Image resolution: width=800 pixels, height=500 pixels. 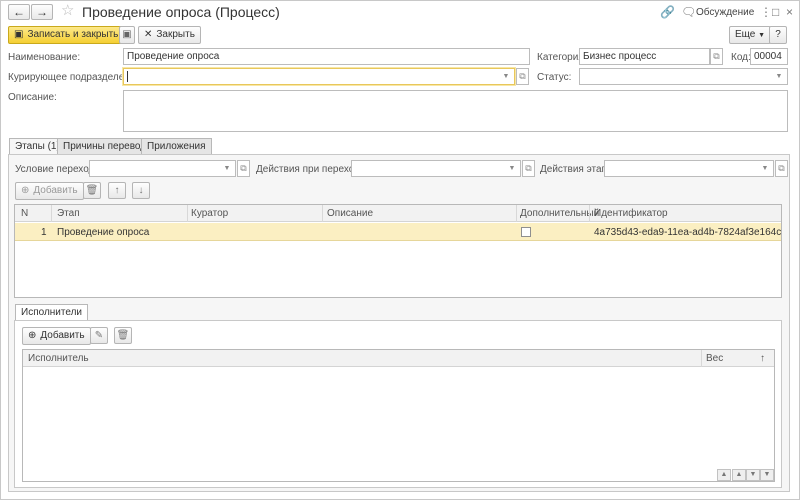 What do you see at coordinates (688, 12) in the screenshot?
I see `discussion-icon: 🗨` at bounding box center [688, 12].